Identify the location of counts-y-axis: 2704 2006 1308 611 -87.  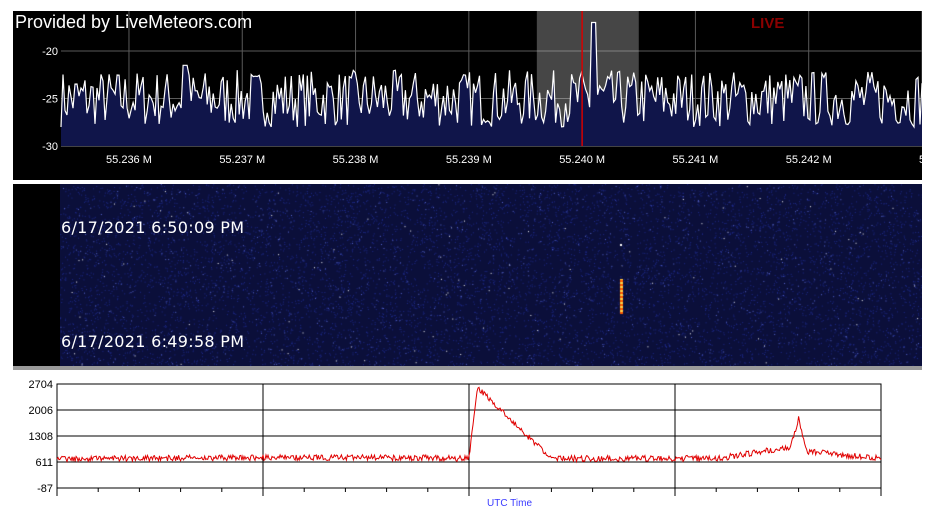
(41, 437).